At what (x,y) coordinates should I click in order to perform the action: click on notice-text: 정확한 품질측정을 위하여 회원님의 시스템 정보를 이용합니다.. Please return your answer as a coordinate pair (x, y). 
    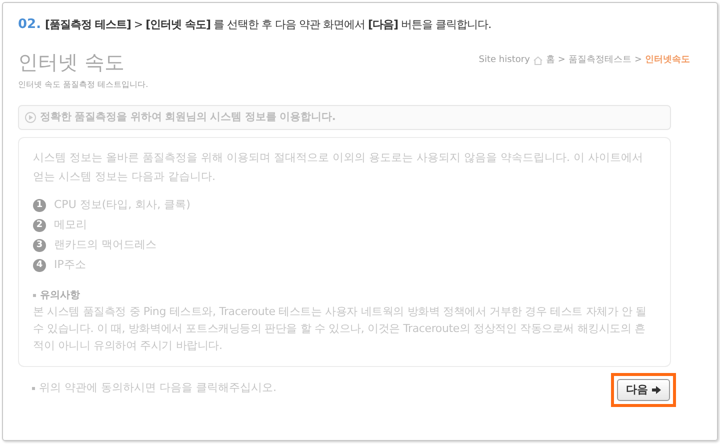
    Looking at the image, I should click on (188, 117).